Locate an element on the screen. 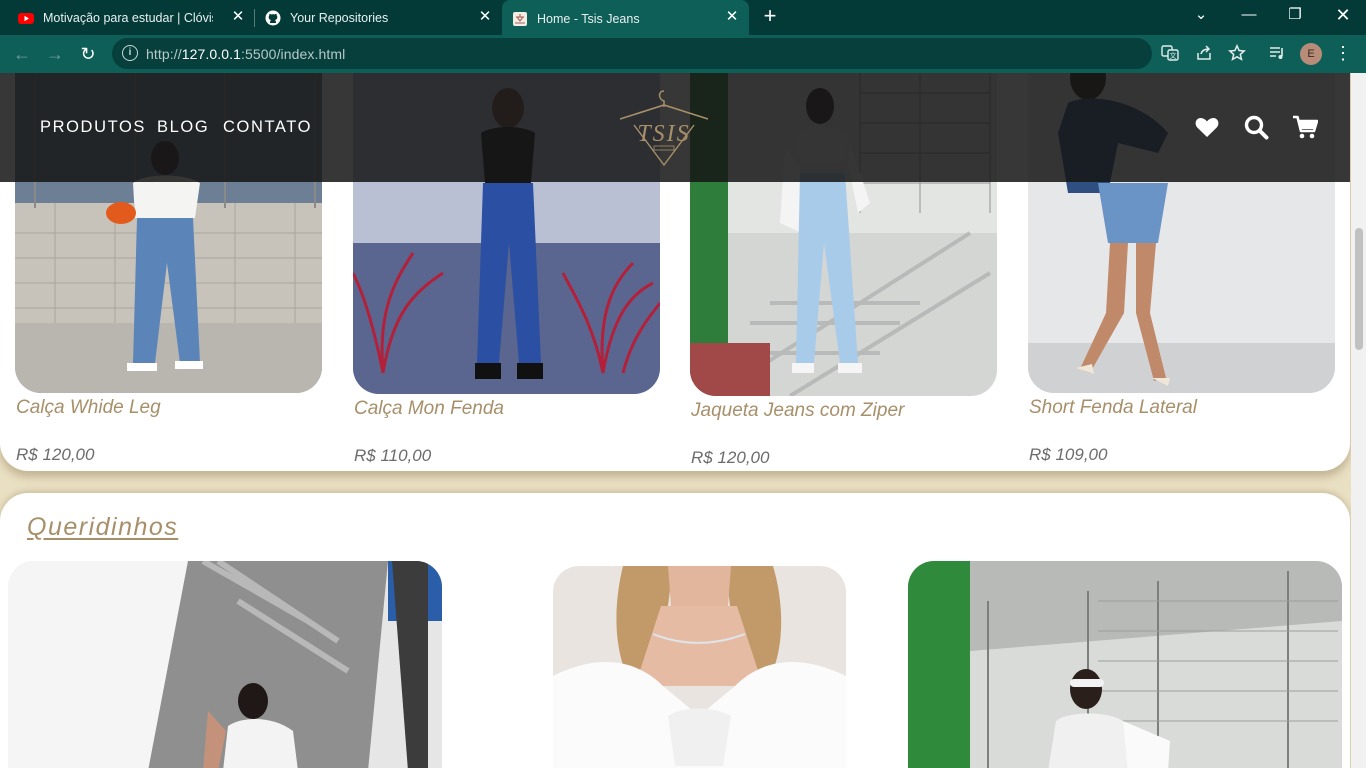  product-name: Calça Whide Leg is located at coordinates (88, 408).